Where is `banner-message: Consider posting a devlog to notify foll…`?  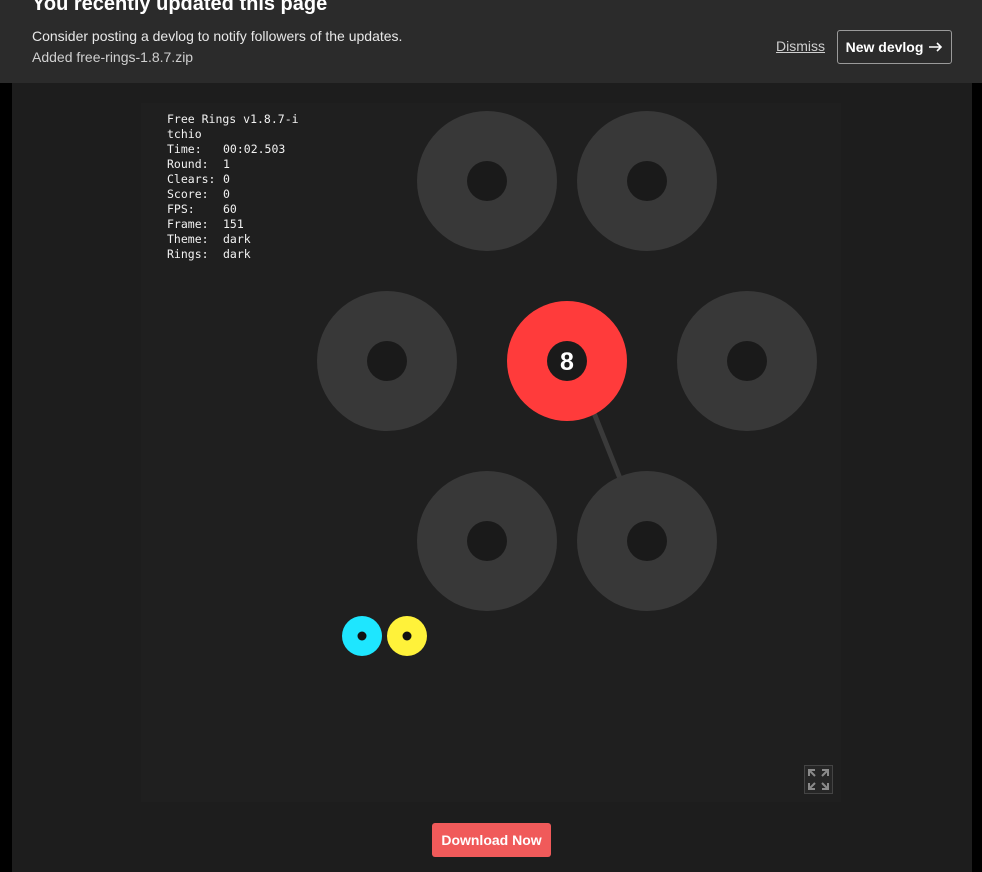 banner-message: Consider posting a devlog to notify foll… is located at coordinates (217, 36).